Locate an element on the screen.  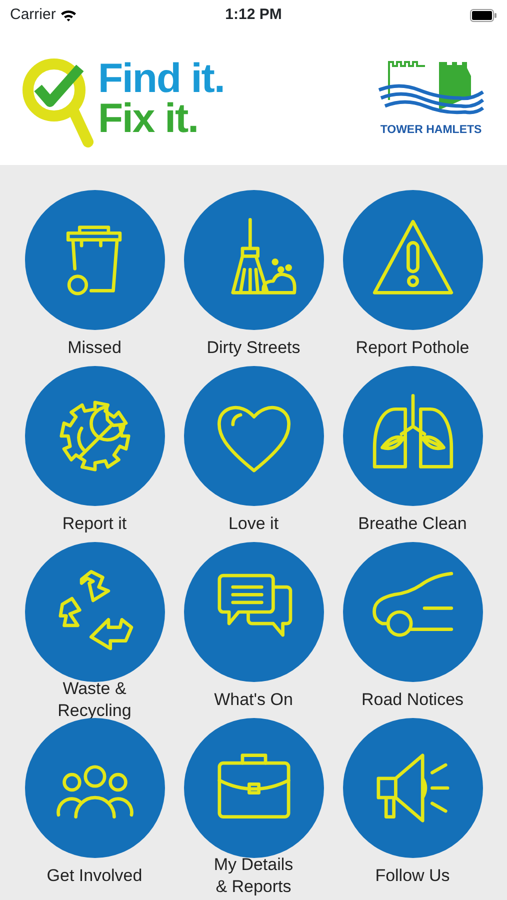
menu-label: Missed is located at coordinates (95, 348).